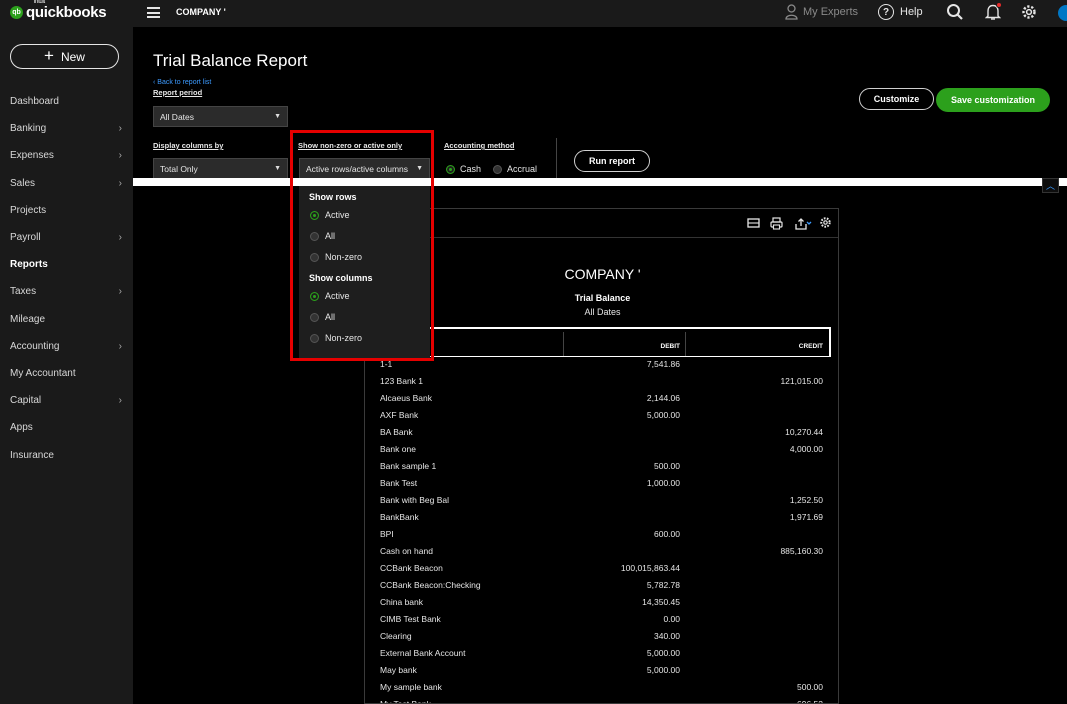 This screenshot has width=1067, height=704. Describe the element at coordinates (58, 10) in the screenshot. I see `quickbooks-logo: qb intuit quickbooks` at that location.